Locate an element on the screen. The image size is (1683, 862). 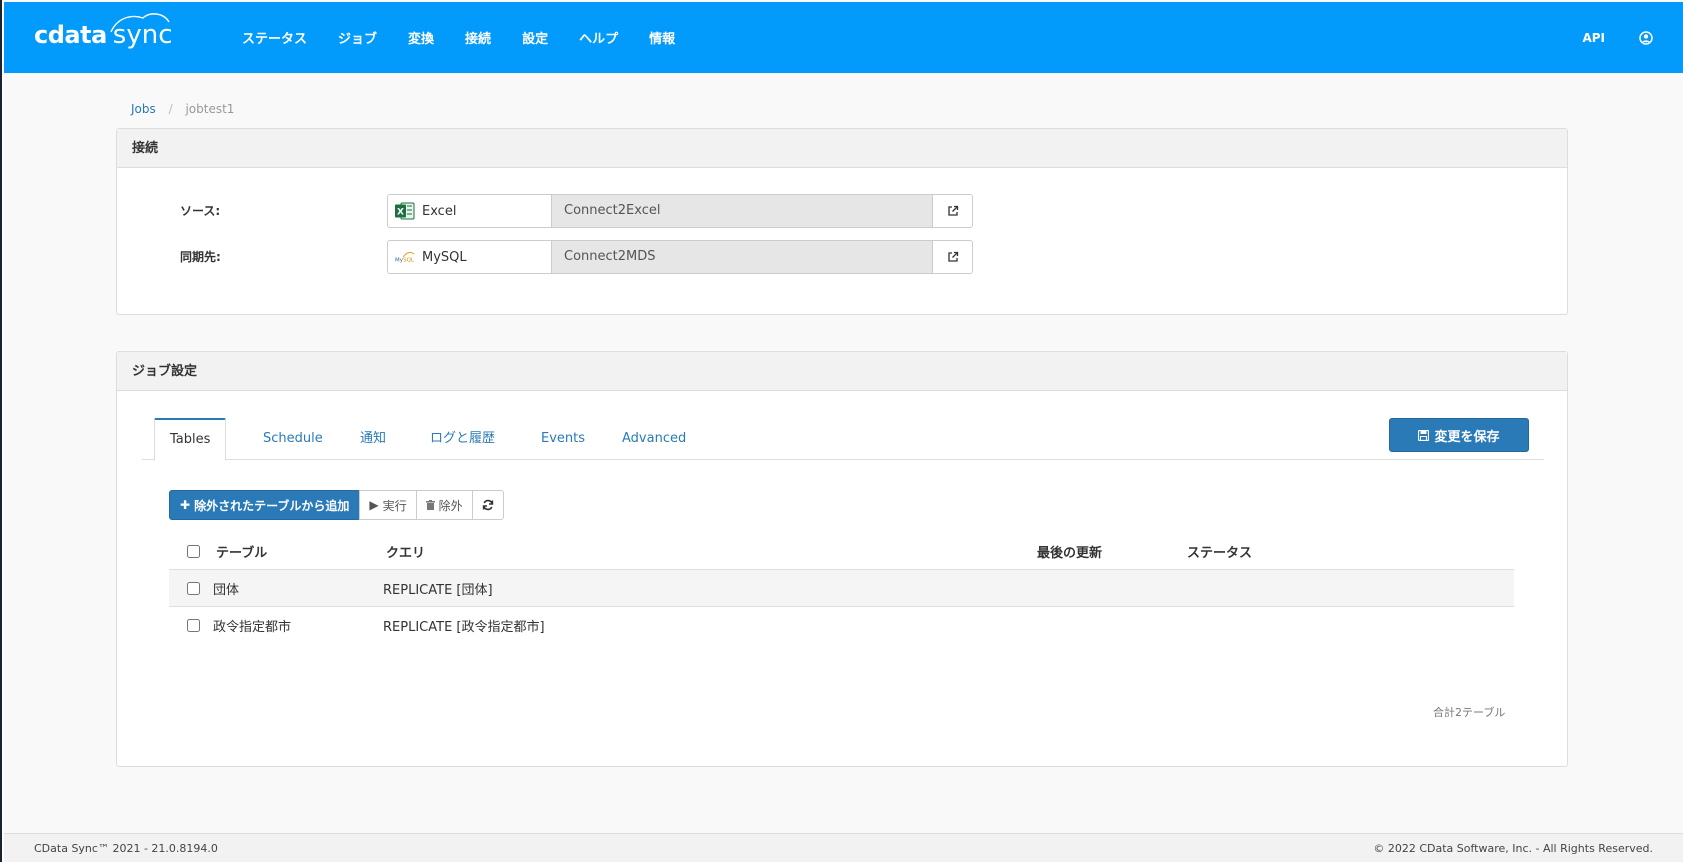
row-query: REPLICATE [団体] is located at coordinates (438, 590).